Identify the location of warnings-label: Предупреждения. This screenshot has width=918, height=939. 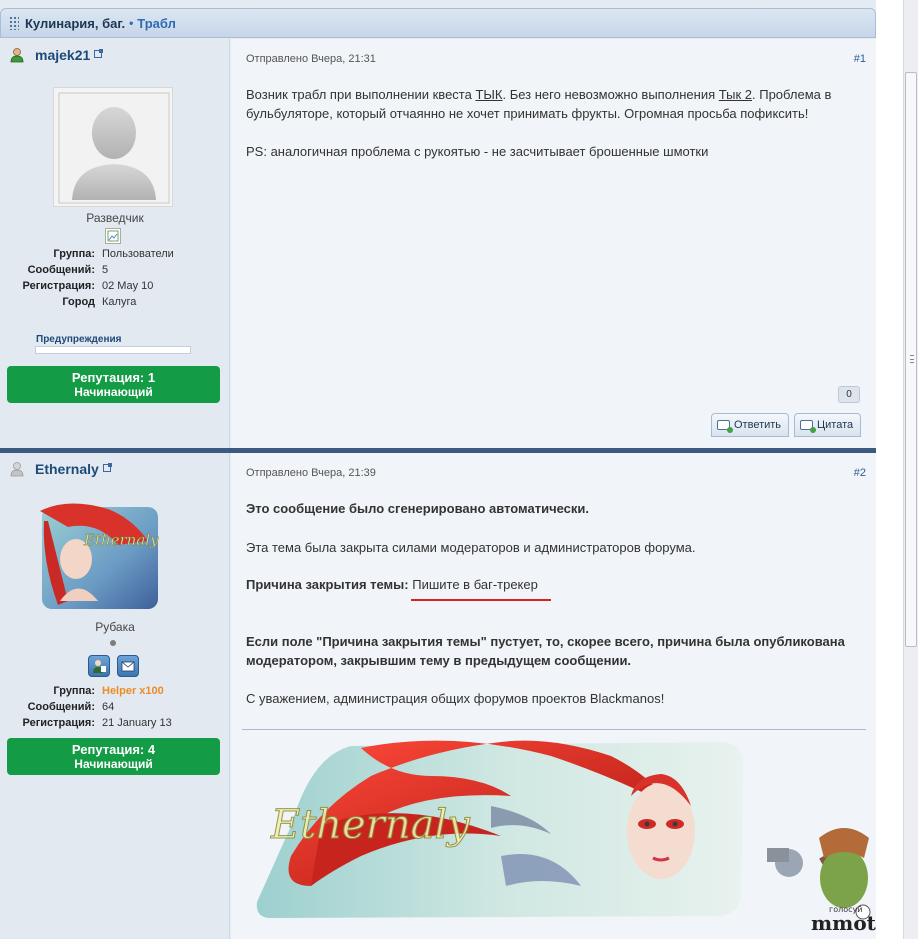
(79, 339).